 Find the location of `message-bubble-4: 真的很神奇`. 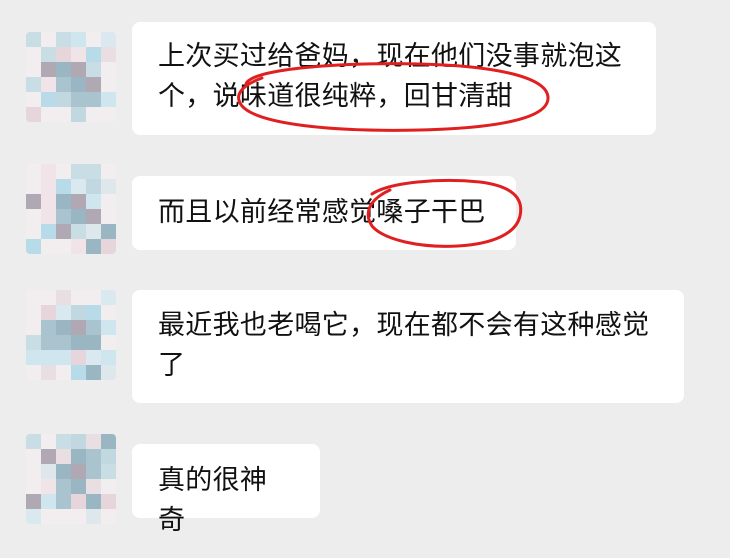

message-bubble-4: 真的很神奇 is located at coordinates (226, 490).